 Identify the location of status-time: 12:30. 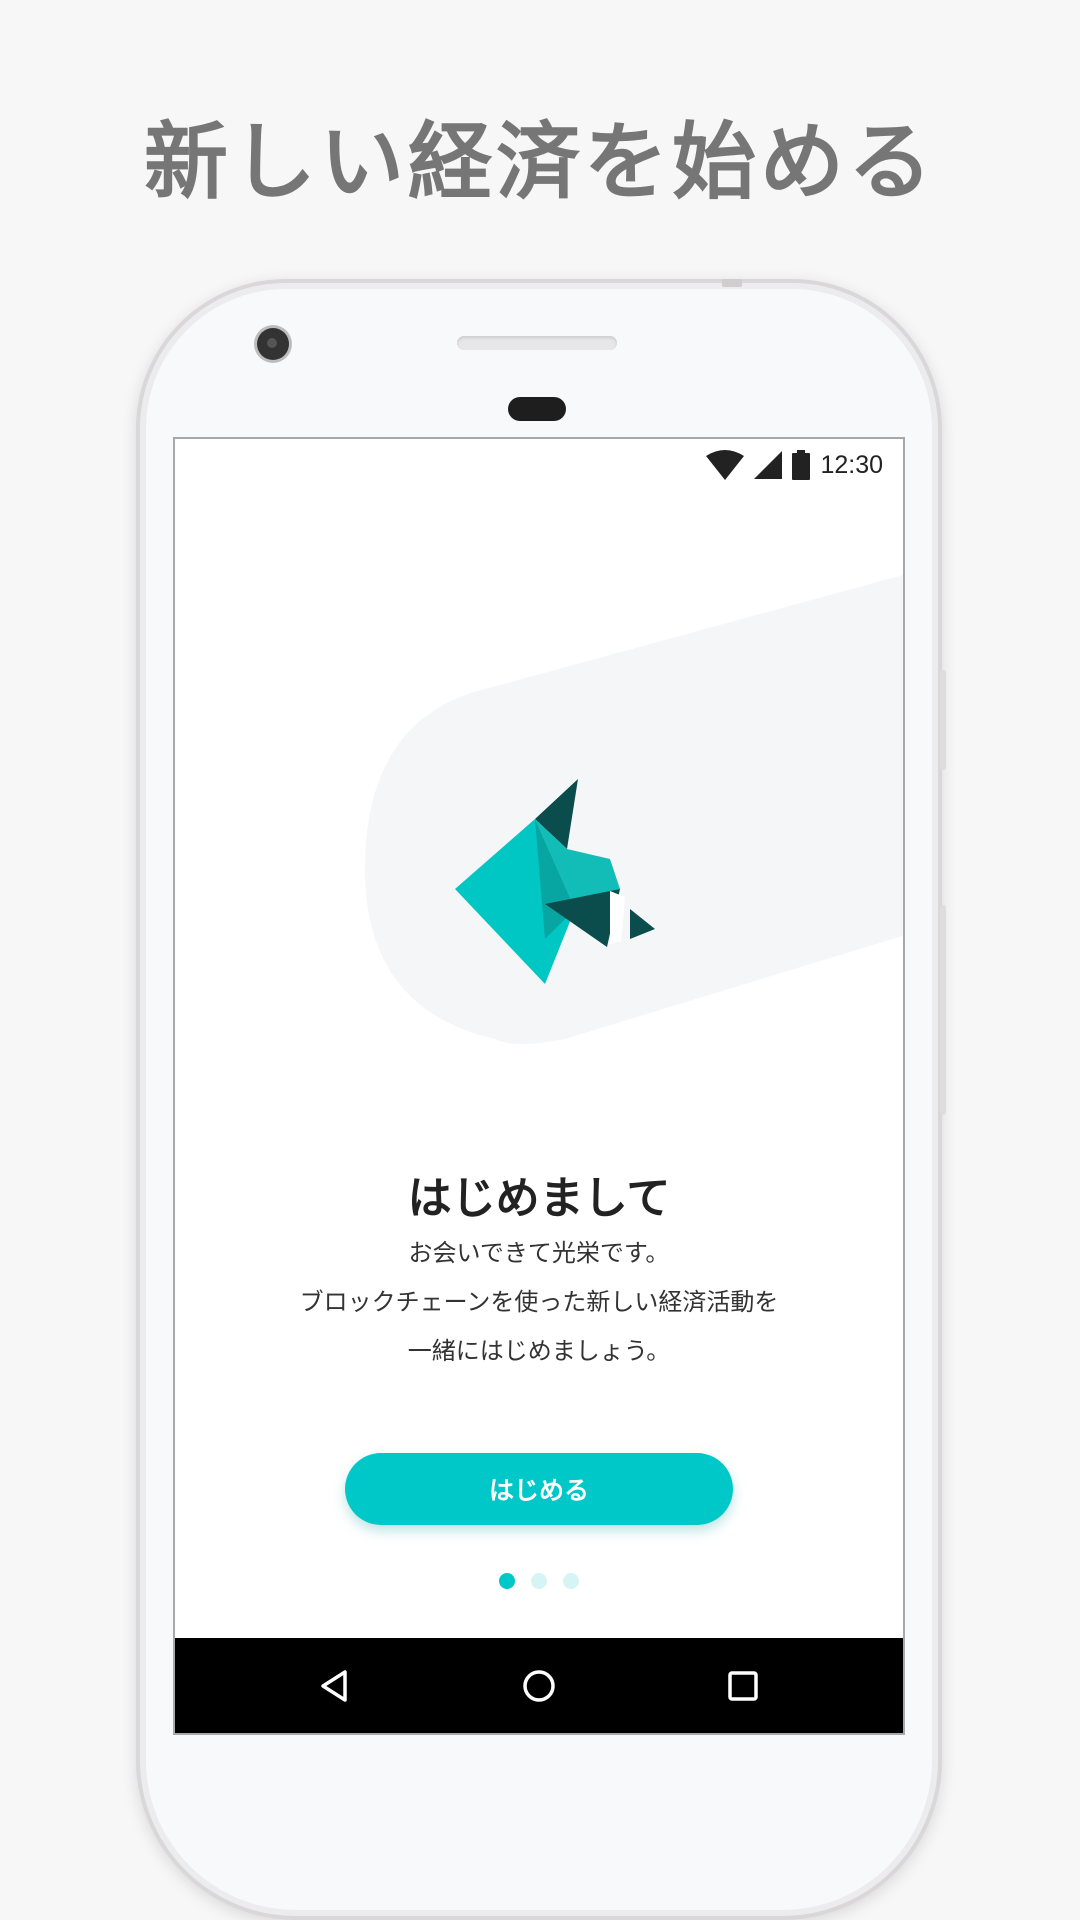
(851, 464).